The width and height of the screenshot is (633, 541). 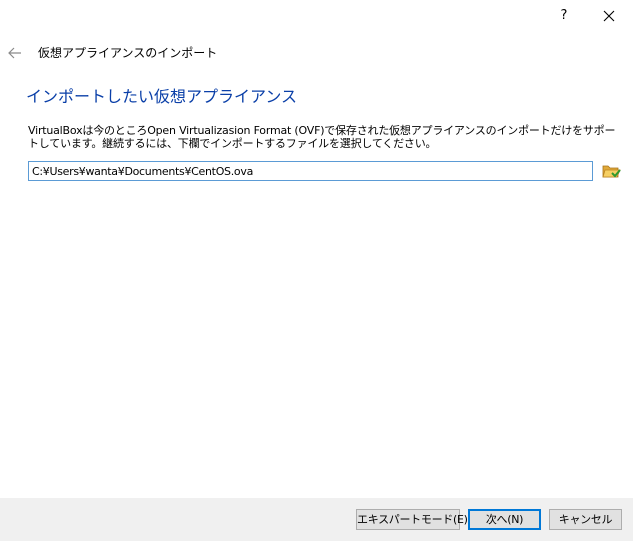 What do you see at coordinates (162, 96) in the screenshot?
I see `page-heading: インポートしたい仮想アプライアンス` at bounding box center [162, 96].